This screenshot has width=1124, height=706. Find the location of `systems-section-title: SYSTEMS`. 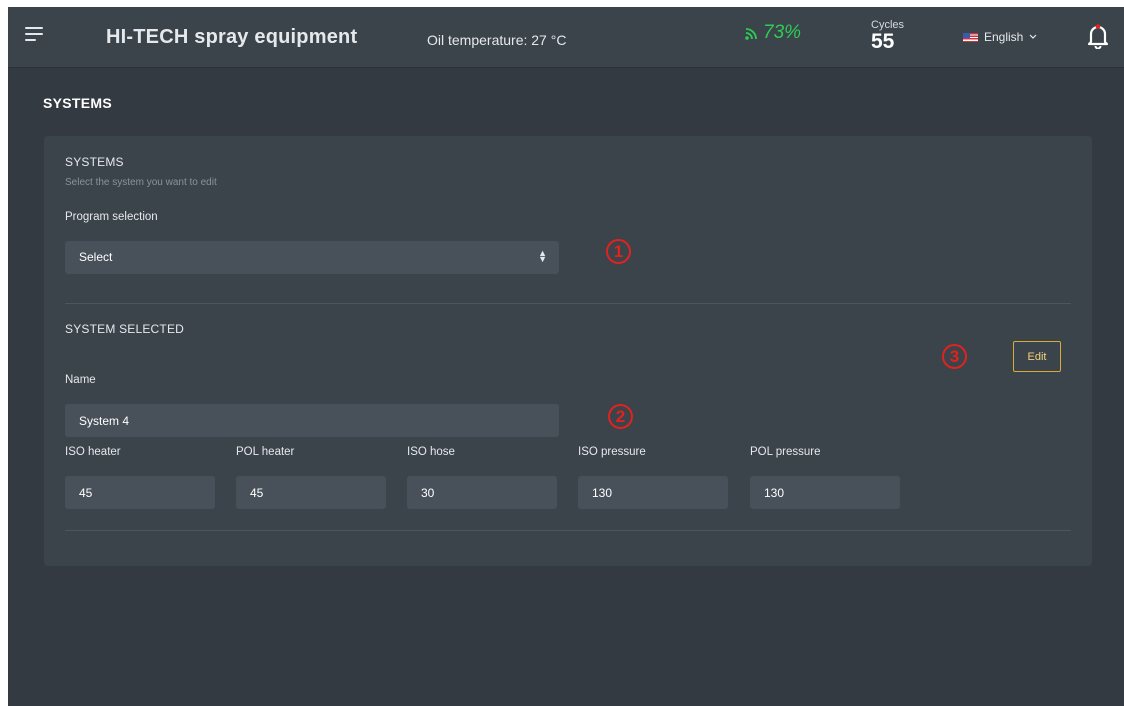

systems-section-title: SYSTEMS is located at coordinates (94, 162).